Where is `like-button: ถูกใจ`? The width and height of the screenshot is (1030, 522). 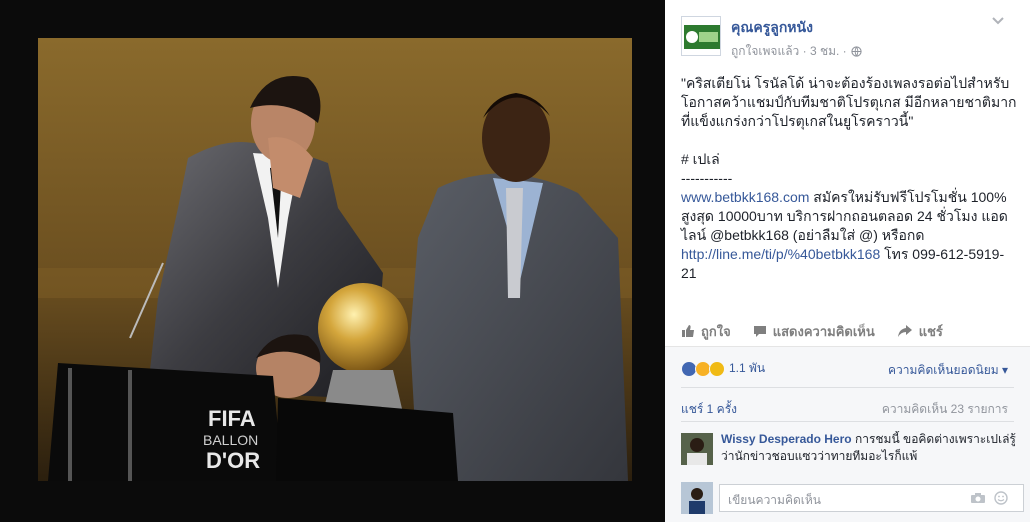
like-button: ถูกใจ is located at coordinates (706, 331).